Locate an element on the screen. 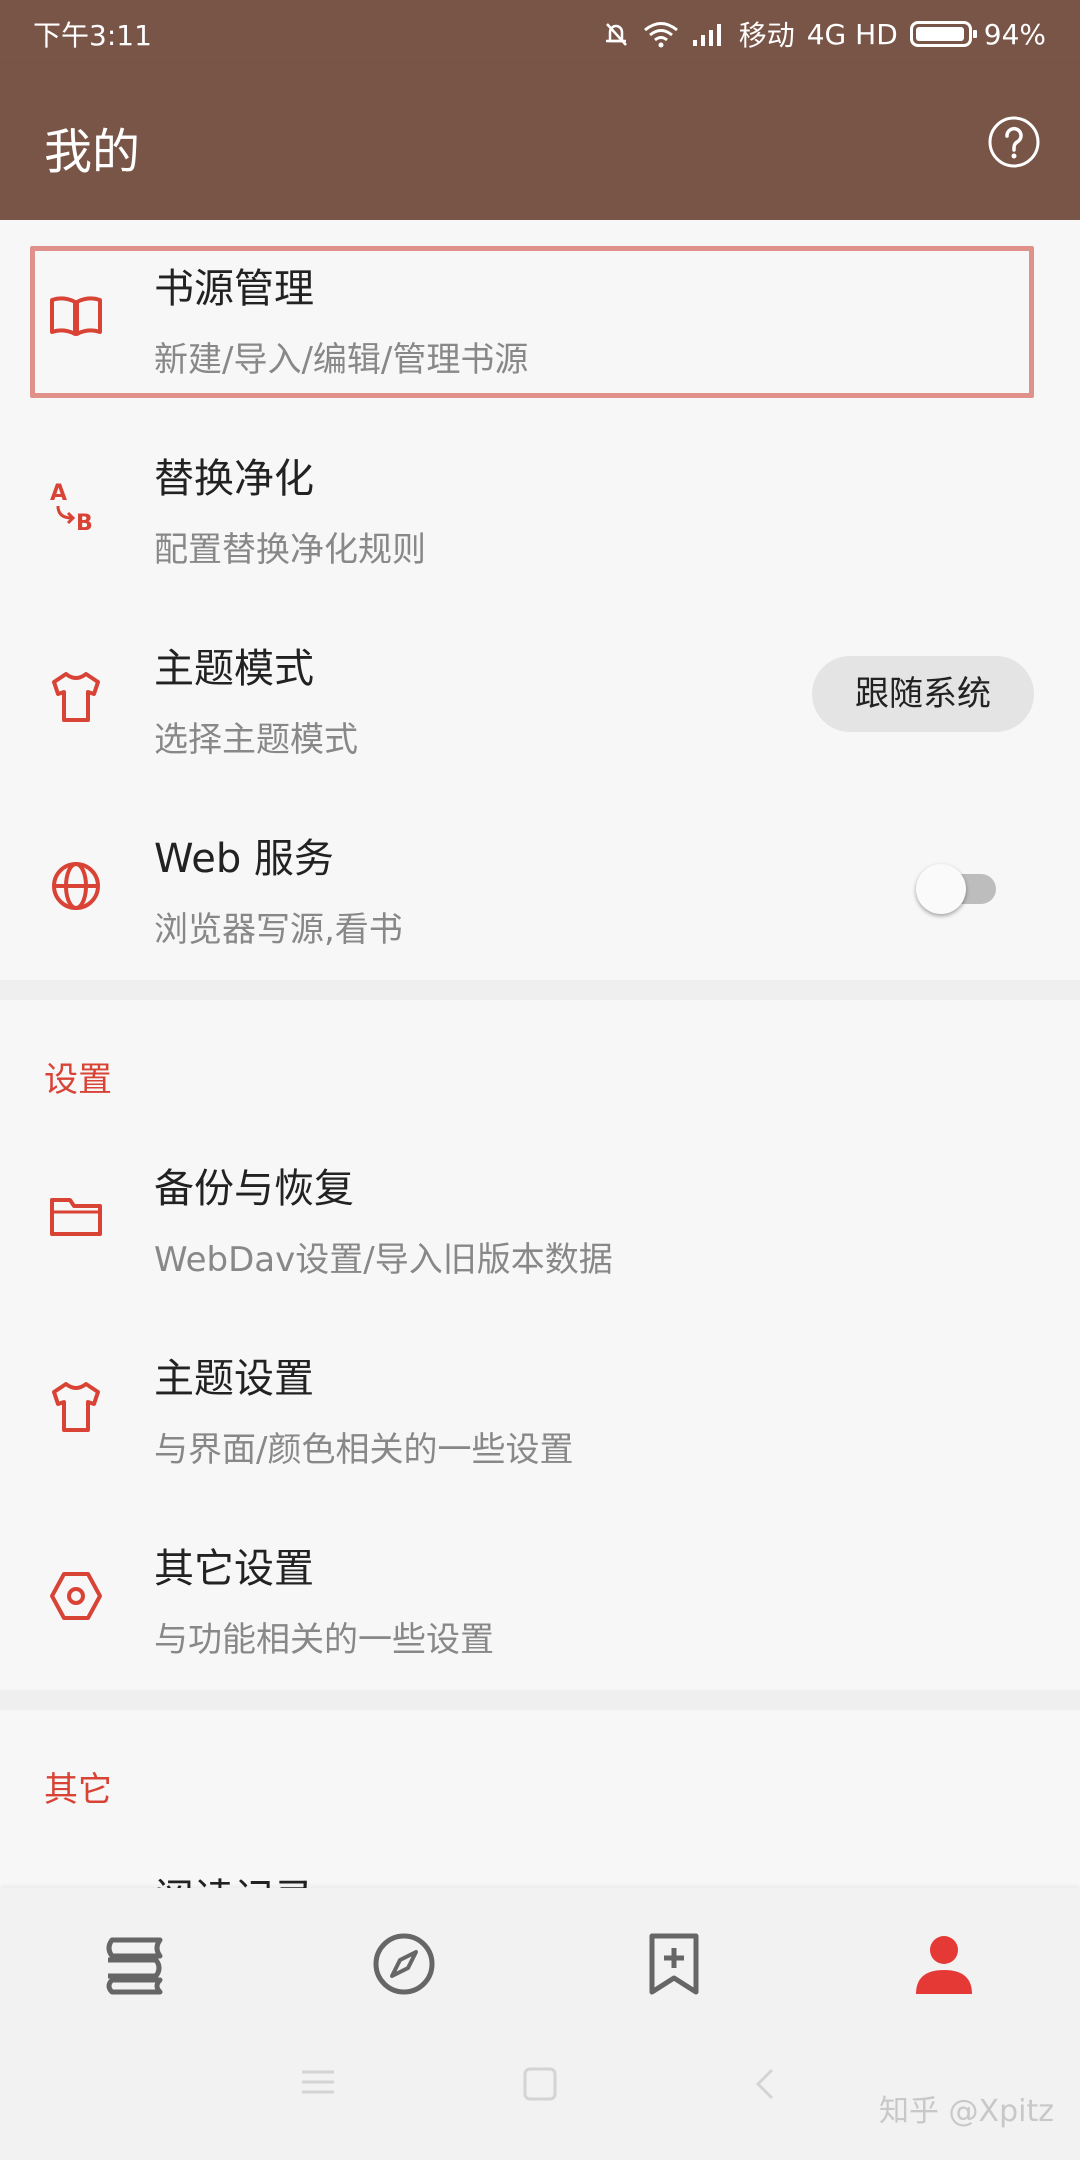 The width and height of the screenshot is (1080, 2160). other-section is located at coordinates (540, 1800).